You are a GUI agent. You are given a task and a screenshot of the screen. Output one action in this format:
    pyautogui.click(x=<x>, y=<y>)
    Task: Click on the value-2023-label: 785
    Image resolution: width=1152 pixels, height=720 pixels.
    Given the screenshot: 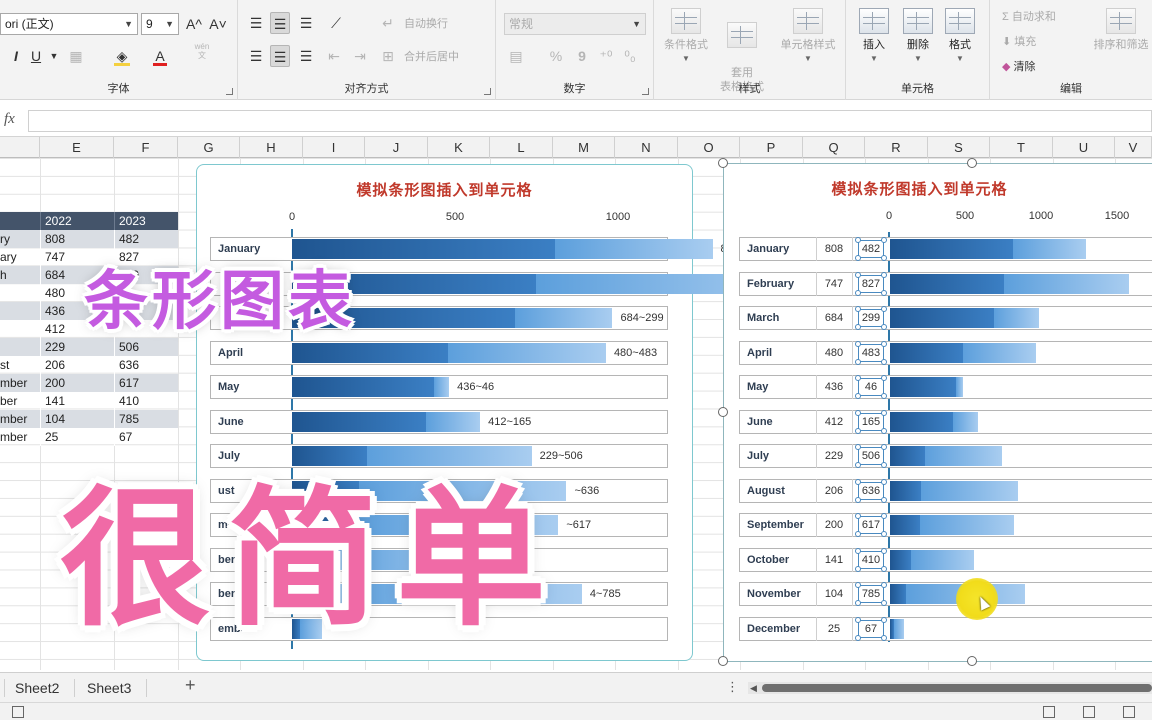 What is the action you would take?
    pyautogui.click(x=871, y=594)
    